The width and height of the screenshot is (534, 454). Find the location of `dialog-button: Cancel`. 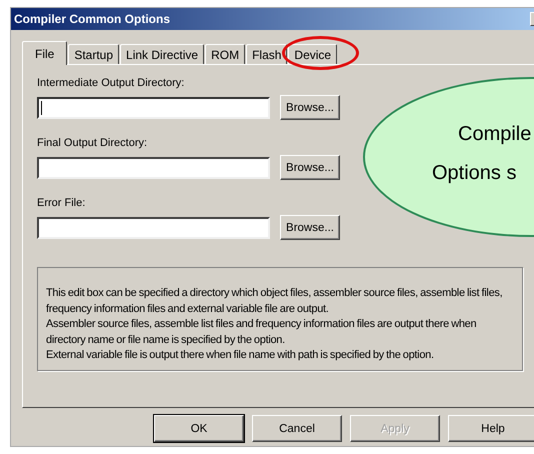

dialog-button: Cancel is located at coordinates (297, 428).